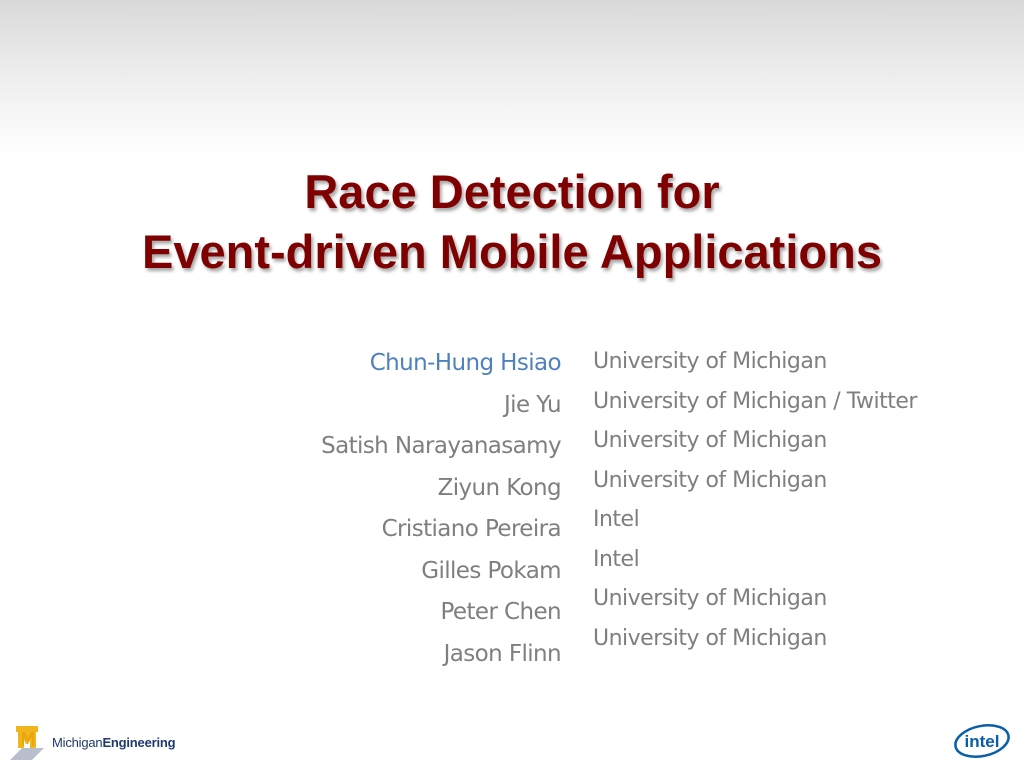 This screenshot has width=1024, height=768. Describe the element at coordinates (502, 653) in the screenshot. I see `author-name: Jason Flinn` at that location.